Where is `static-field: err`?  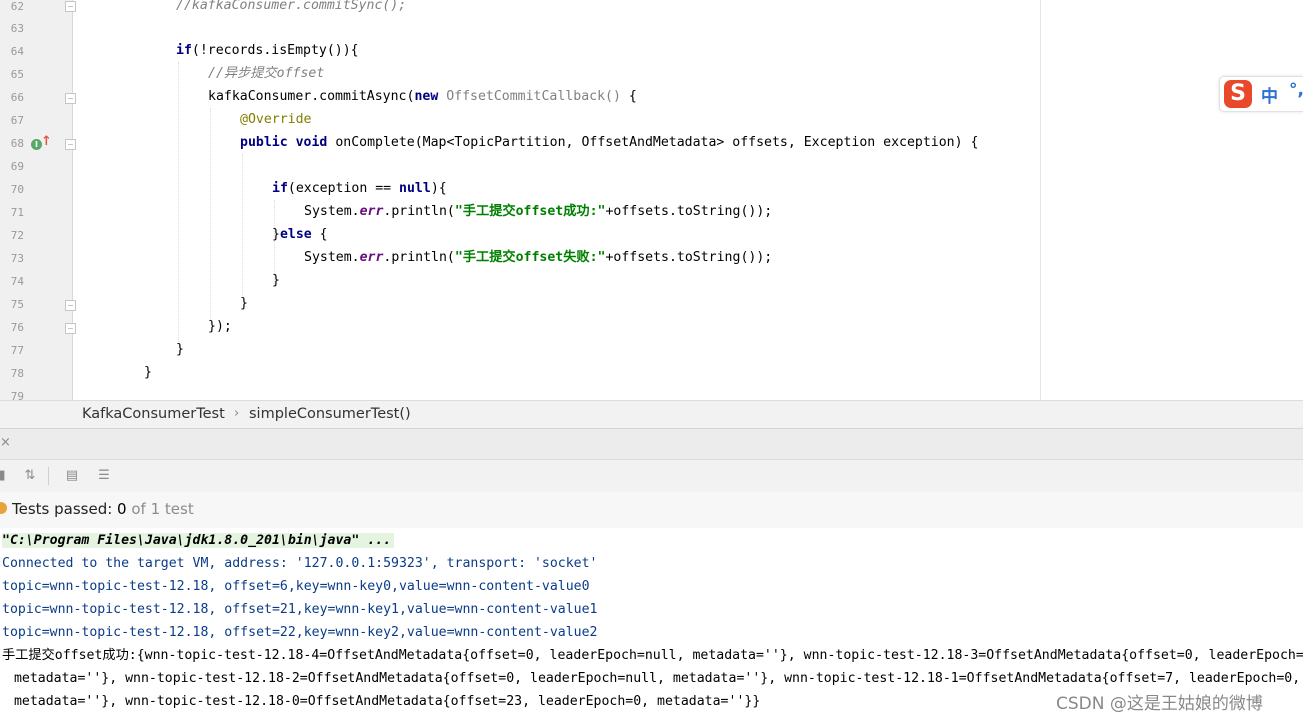
static-field: err is located at coordinates (371, 211).